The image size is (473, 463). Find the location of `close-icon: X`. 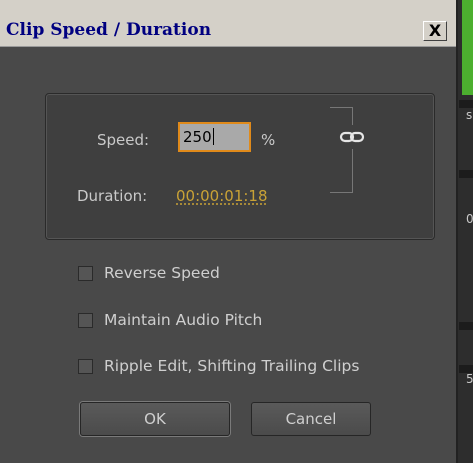

close-icon: X is located at coordinates (435, 30).